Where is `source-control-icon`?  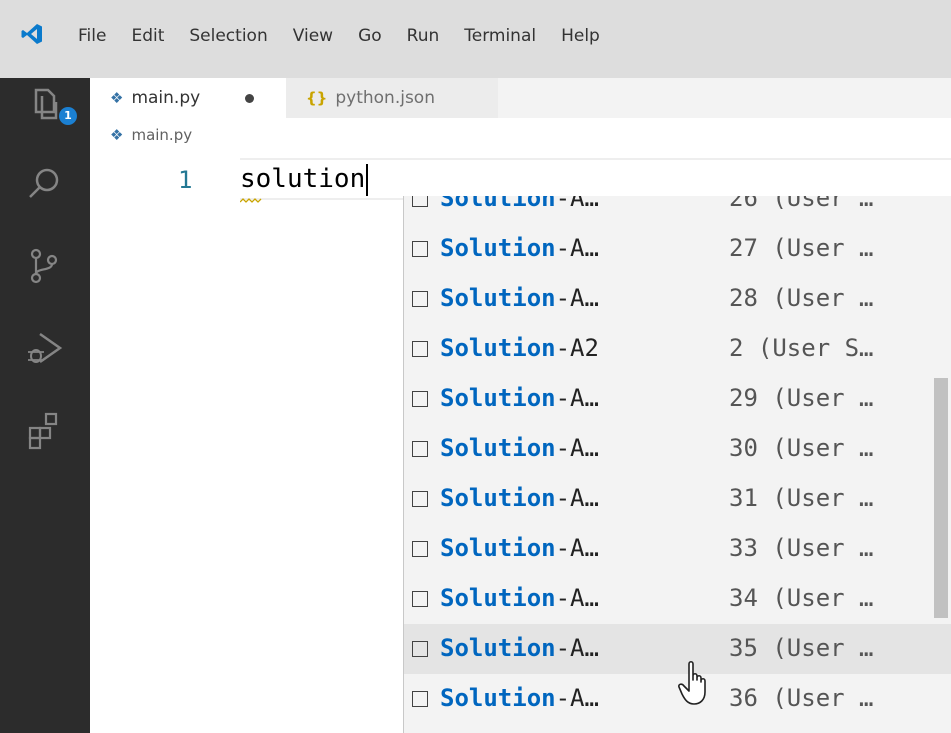 source-control-icon is located at coordinates (44, 266).